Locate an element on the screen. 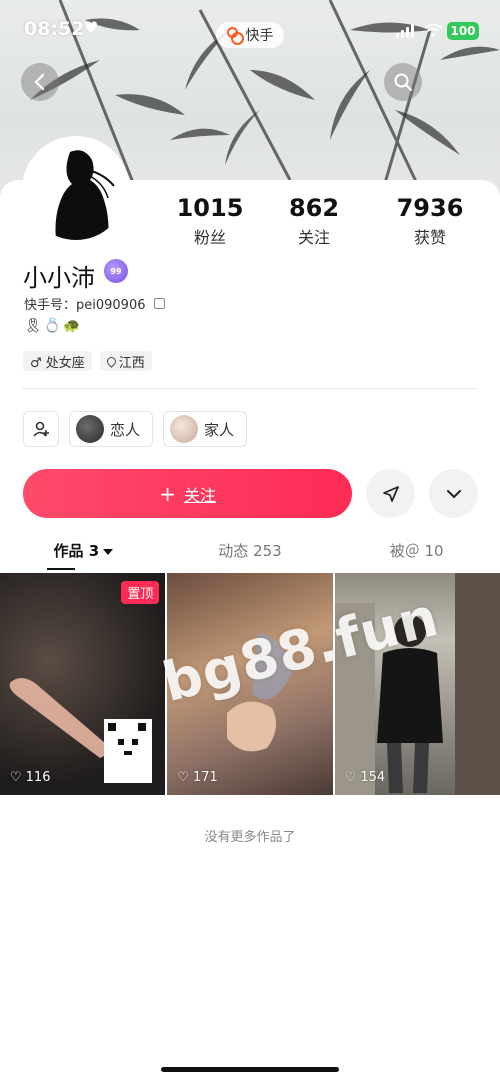  follow-label: 关注 is located at coordinates (199, 495).